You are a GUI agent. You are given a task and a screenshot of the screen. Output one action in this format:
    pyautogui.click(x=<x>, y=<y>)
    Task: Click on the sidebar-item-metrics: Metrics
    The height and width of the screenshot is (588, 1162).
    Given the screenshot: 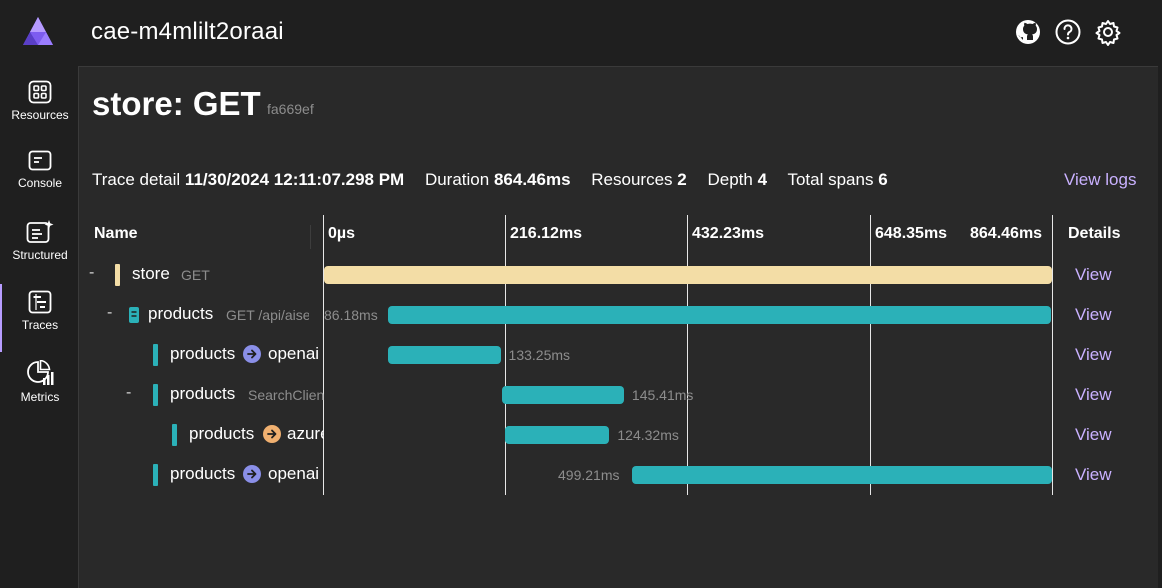 What is the action you would take?
    pyautogui.click(x=40, y=380)
    